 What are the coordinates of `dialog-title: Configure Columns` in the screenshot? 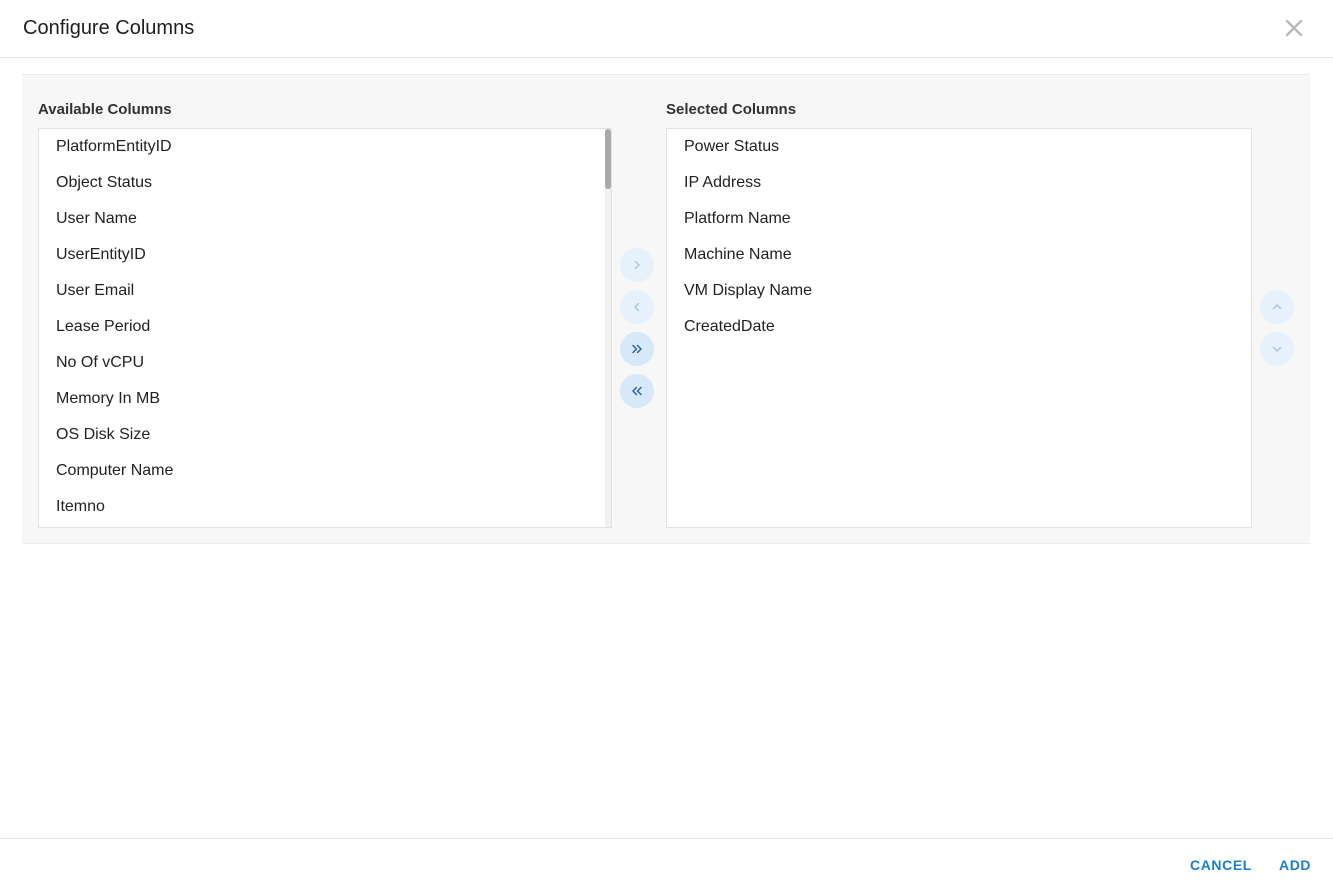 It's located at (109, 28).